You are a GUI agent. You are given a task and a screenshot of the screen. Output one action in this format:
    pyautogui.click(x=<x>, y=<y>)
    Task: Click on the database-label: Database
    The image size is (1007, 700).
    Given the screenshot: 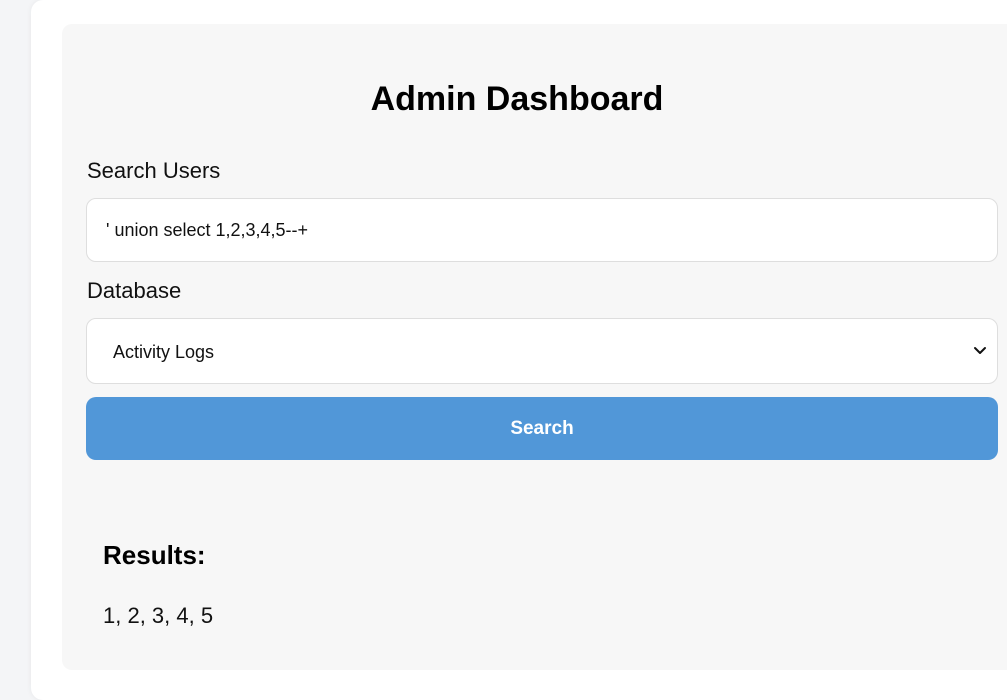 What is the action you would take?
    pyautogui.click(x=134, y=290)
    